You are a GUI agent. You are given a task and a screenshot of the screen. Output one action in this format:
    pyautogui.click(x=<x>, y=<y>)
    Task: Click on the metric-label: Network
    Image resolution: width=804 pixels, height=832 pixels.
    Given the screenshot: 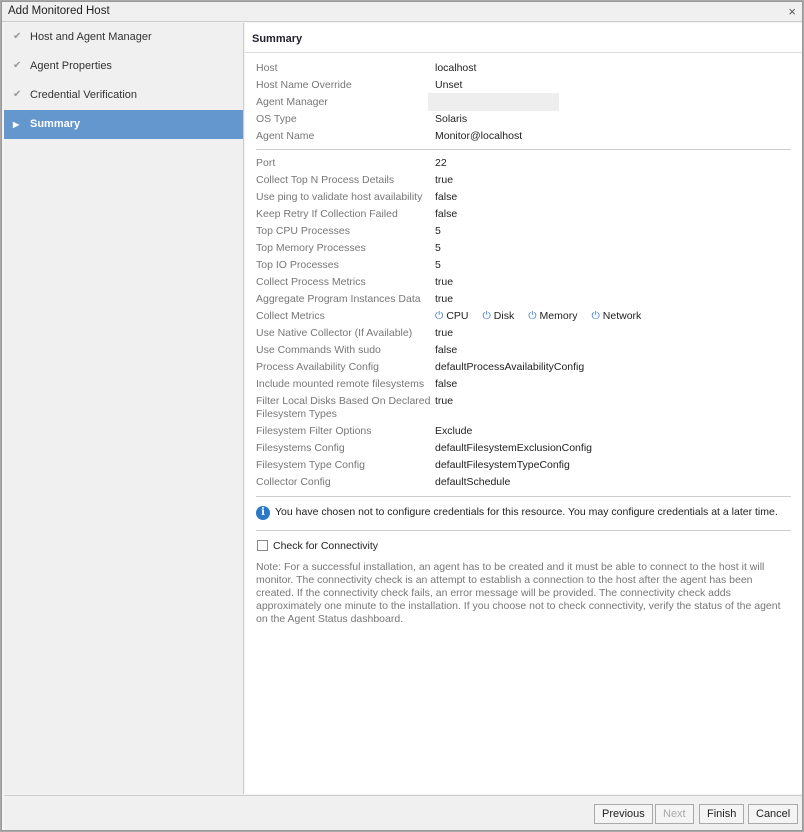 What is the action you would take?
    pyautogui.click(x=622, y=316)
    